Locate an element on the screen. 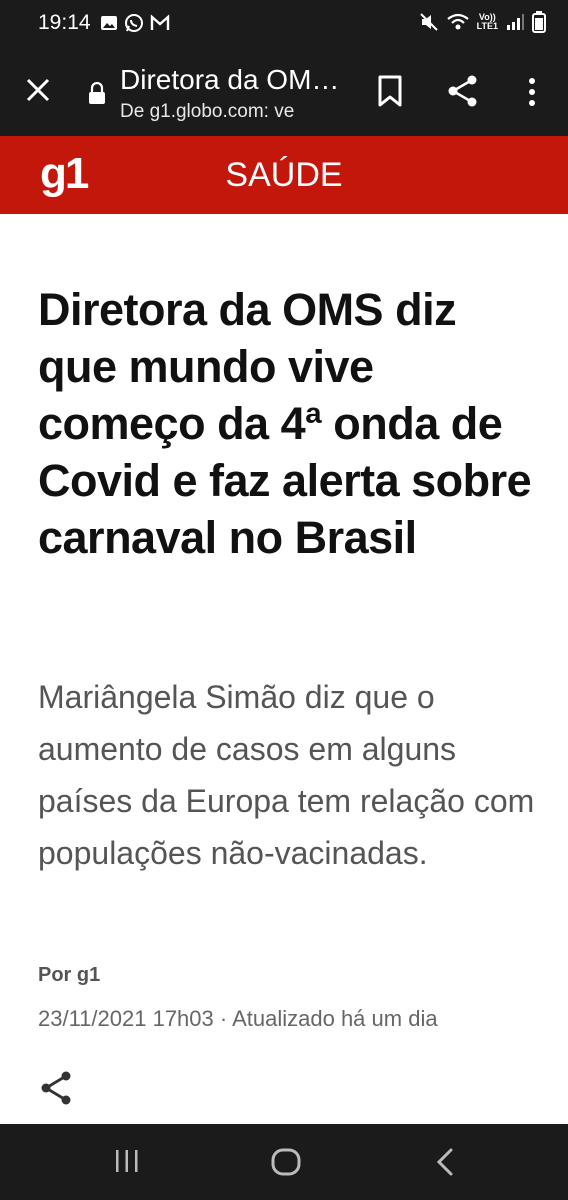  status-time: 19:14 is located at coordinates (64, 22).